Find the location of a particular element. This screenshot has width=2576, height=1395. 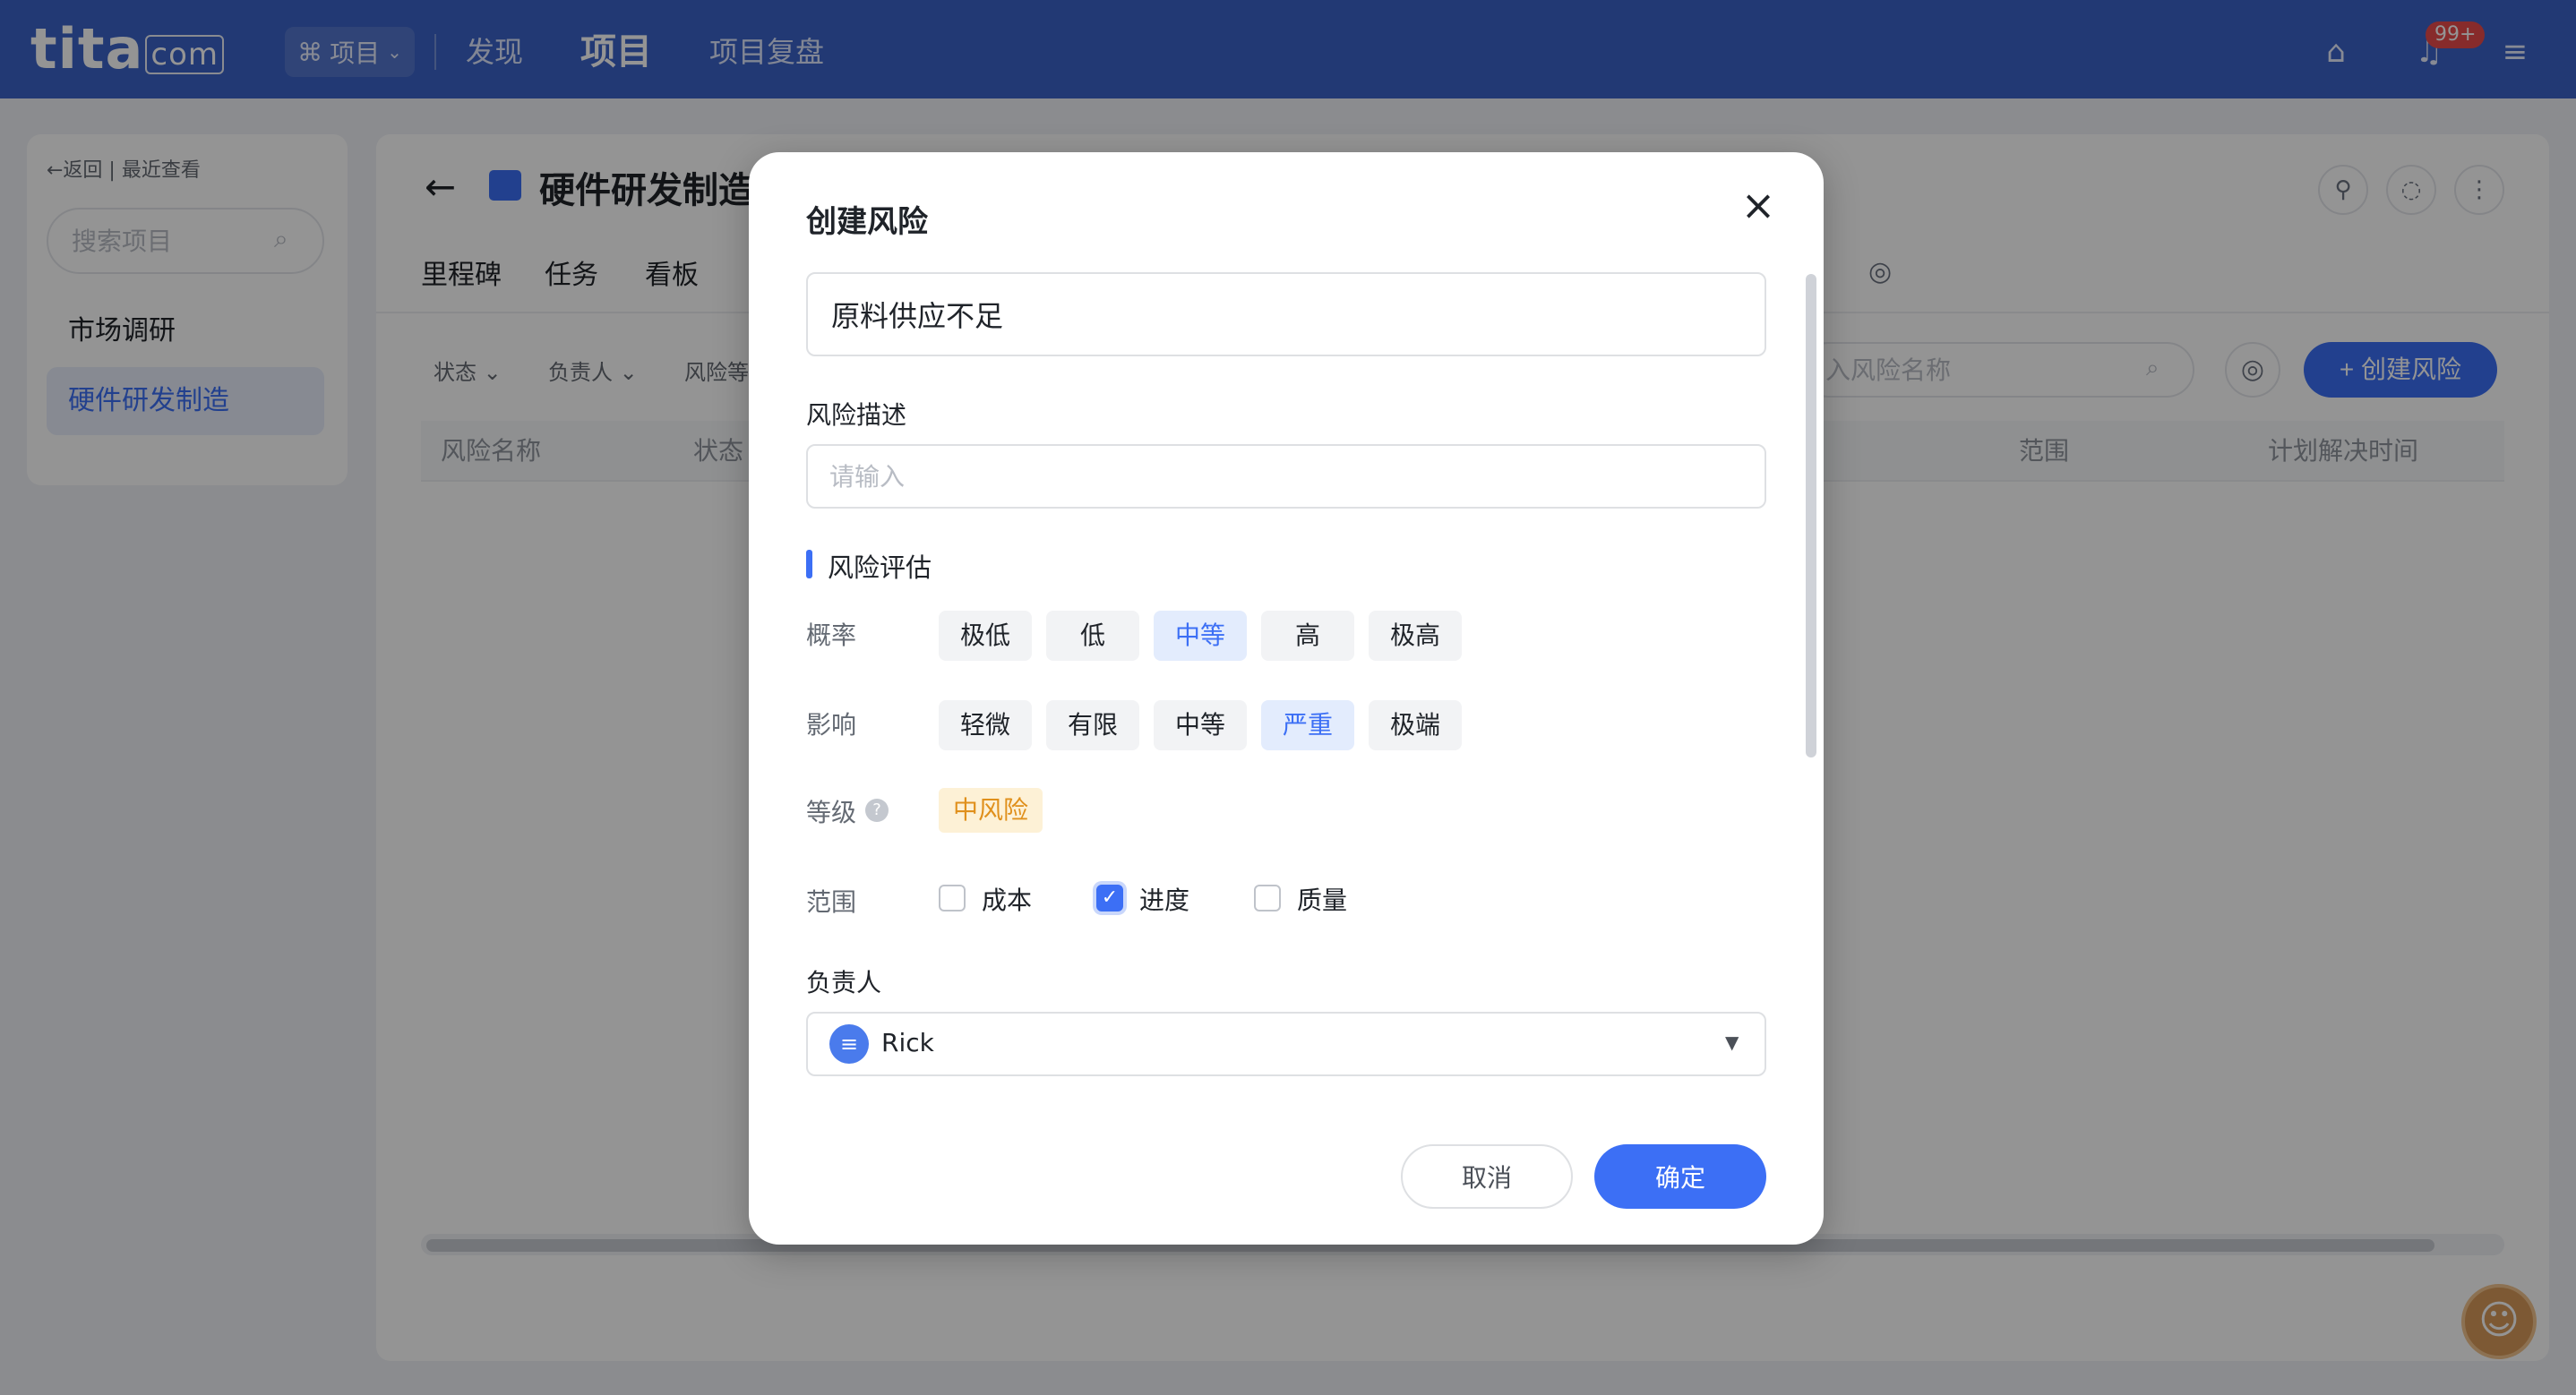

scope-progress-label: 进度 is located at coordinates (1164, 899).